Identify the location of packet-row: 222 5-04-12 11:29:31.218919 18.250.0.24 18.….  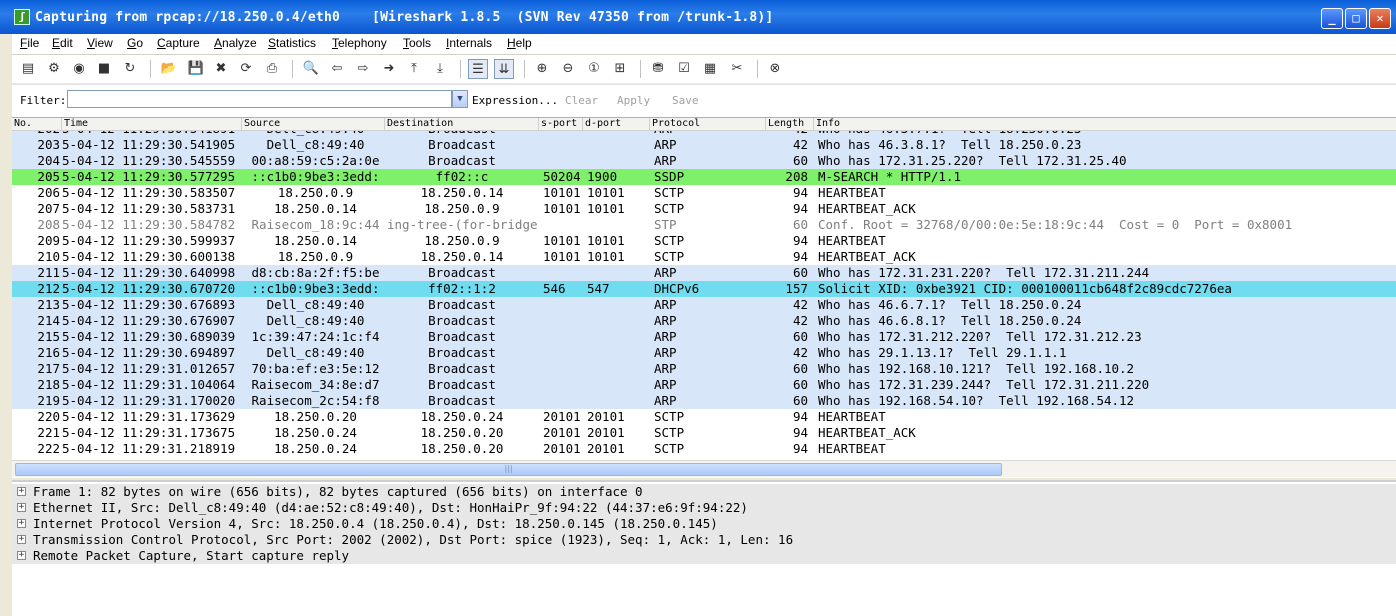
(704, 449).